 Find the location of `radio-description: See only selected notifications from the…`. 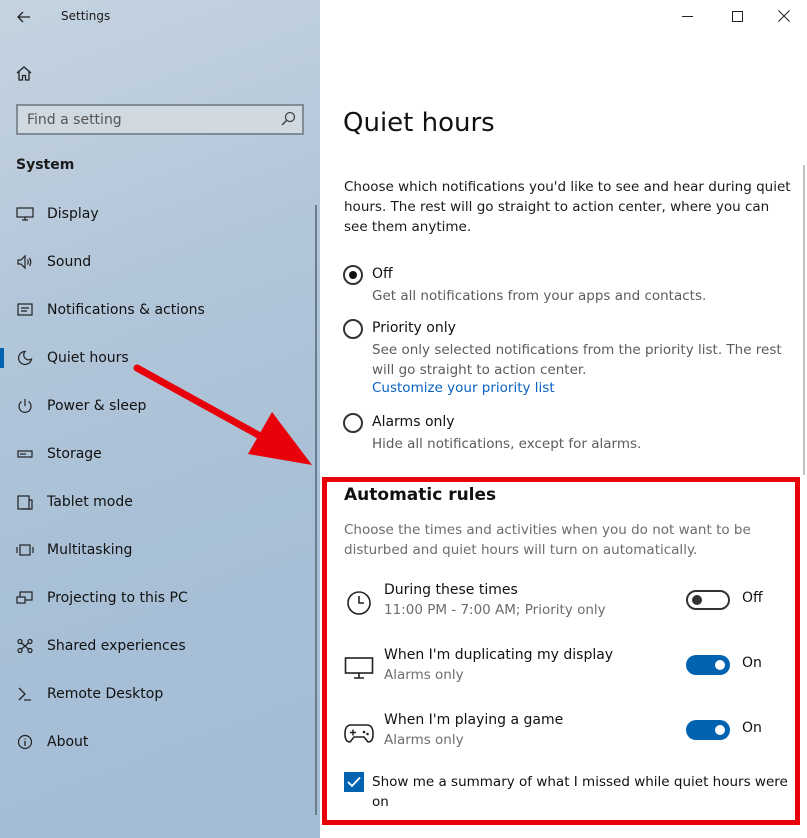

radio-description: See only selected notifications from the… is located at coordinates (577, 360).